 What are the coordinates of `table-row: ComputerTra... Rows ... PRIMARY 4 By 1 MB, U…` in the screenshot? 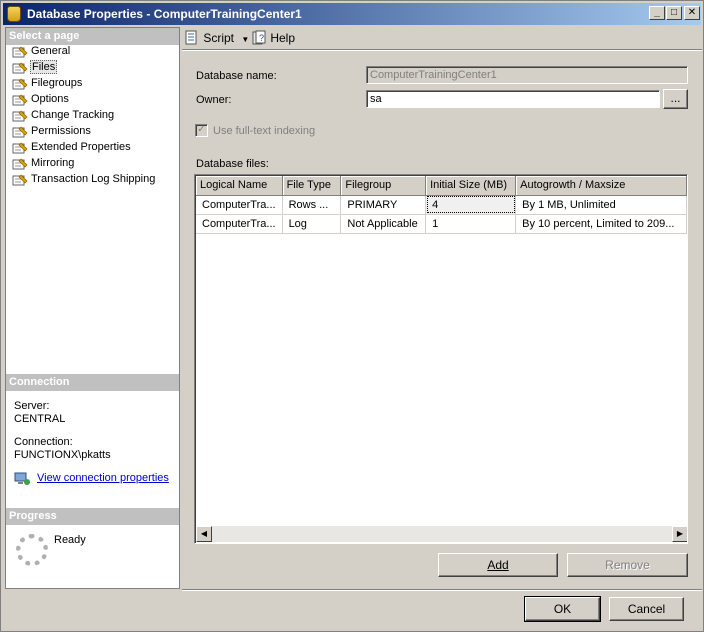 It's located at (441, 205).